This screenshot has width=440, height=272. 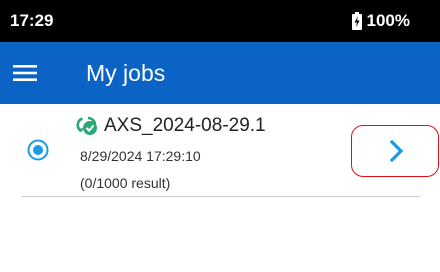 What do you see at coordinates (140, 156) in the screenshot?
I see `job-date: 8/29/2024 17:29:10` at bounding box center [140, 156].